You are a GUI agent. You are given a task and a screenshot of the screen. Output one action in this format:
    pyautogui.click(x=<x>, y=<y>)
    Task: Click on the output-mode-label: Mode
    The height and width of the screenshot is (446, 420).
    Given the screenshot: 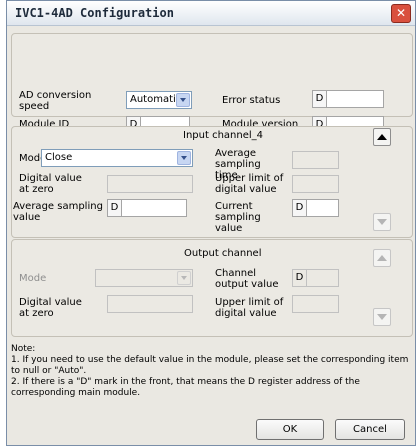 What is the action you would take?
    pyautogui.click(x=33, y=278)
    